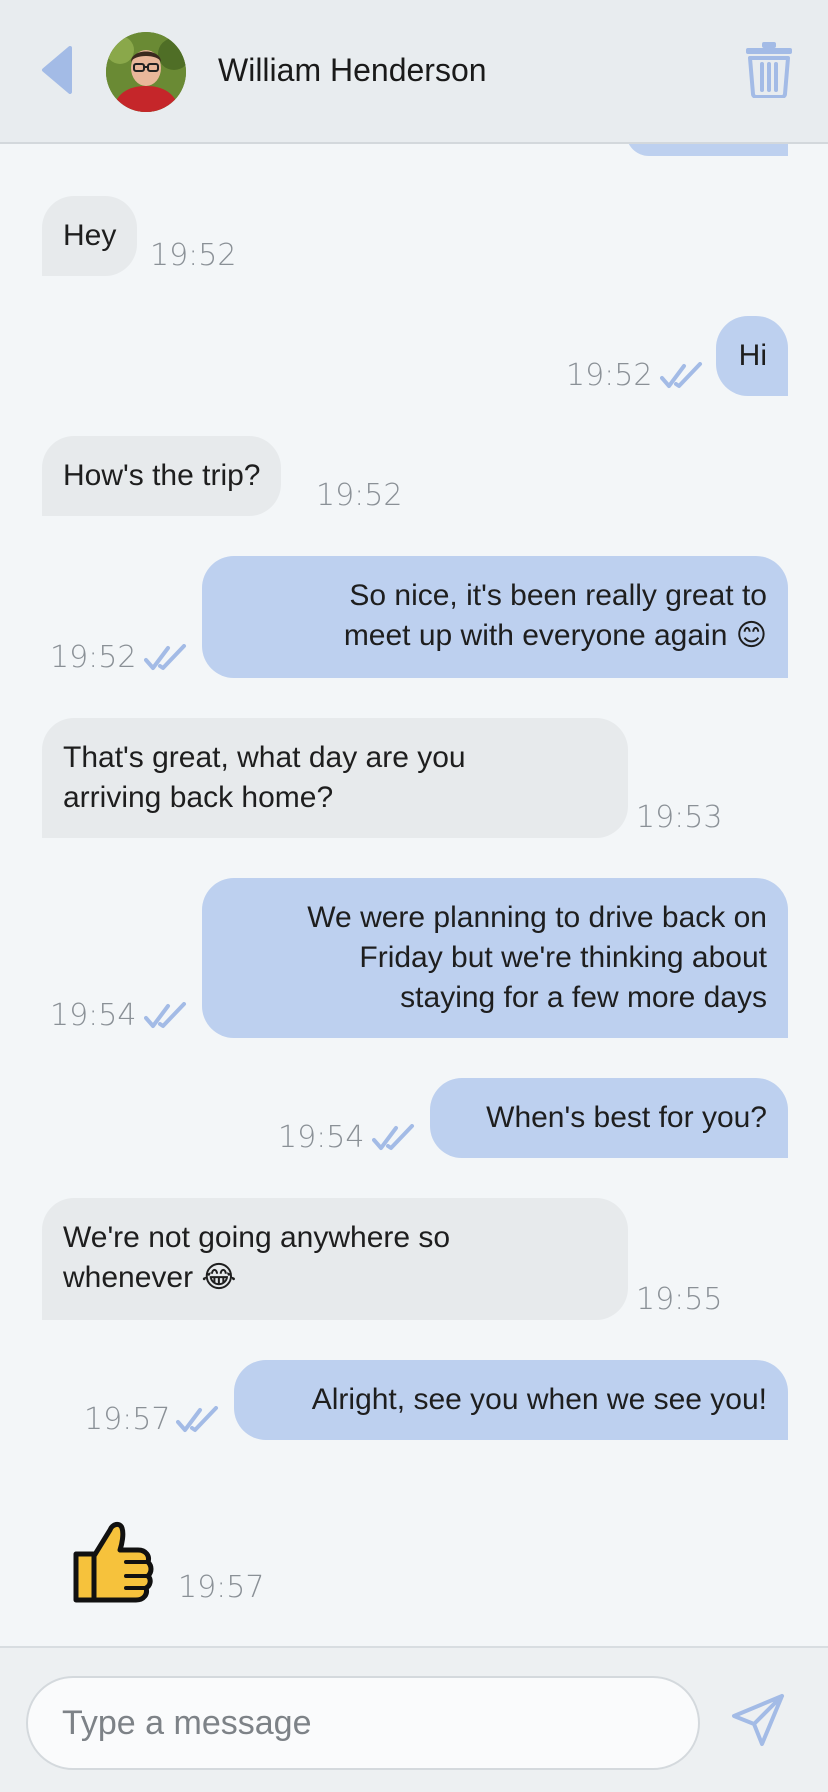  I want to click on message-bubble-incoming: Hey, so click(90, 236).